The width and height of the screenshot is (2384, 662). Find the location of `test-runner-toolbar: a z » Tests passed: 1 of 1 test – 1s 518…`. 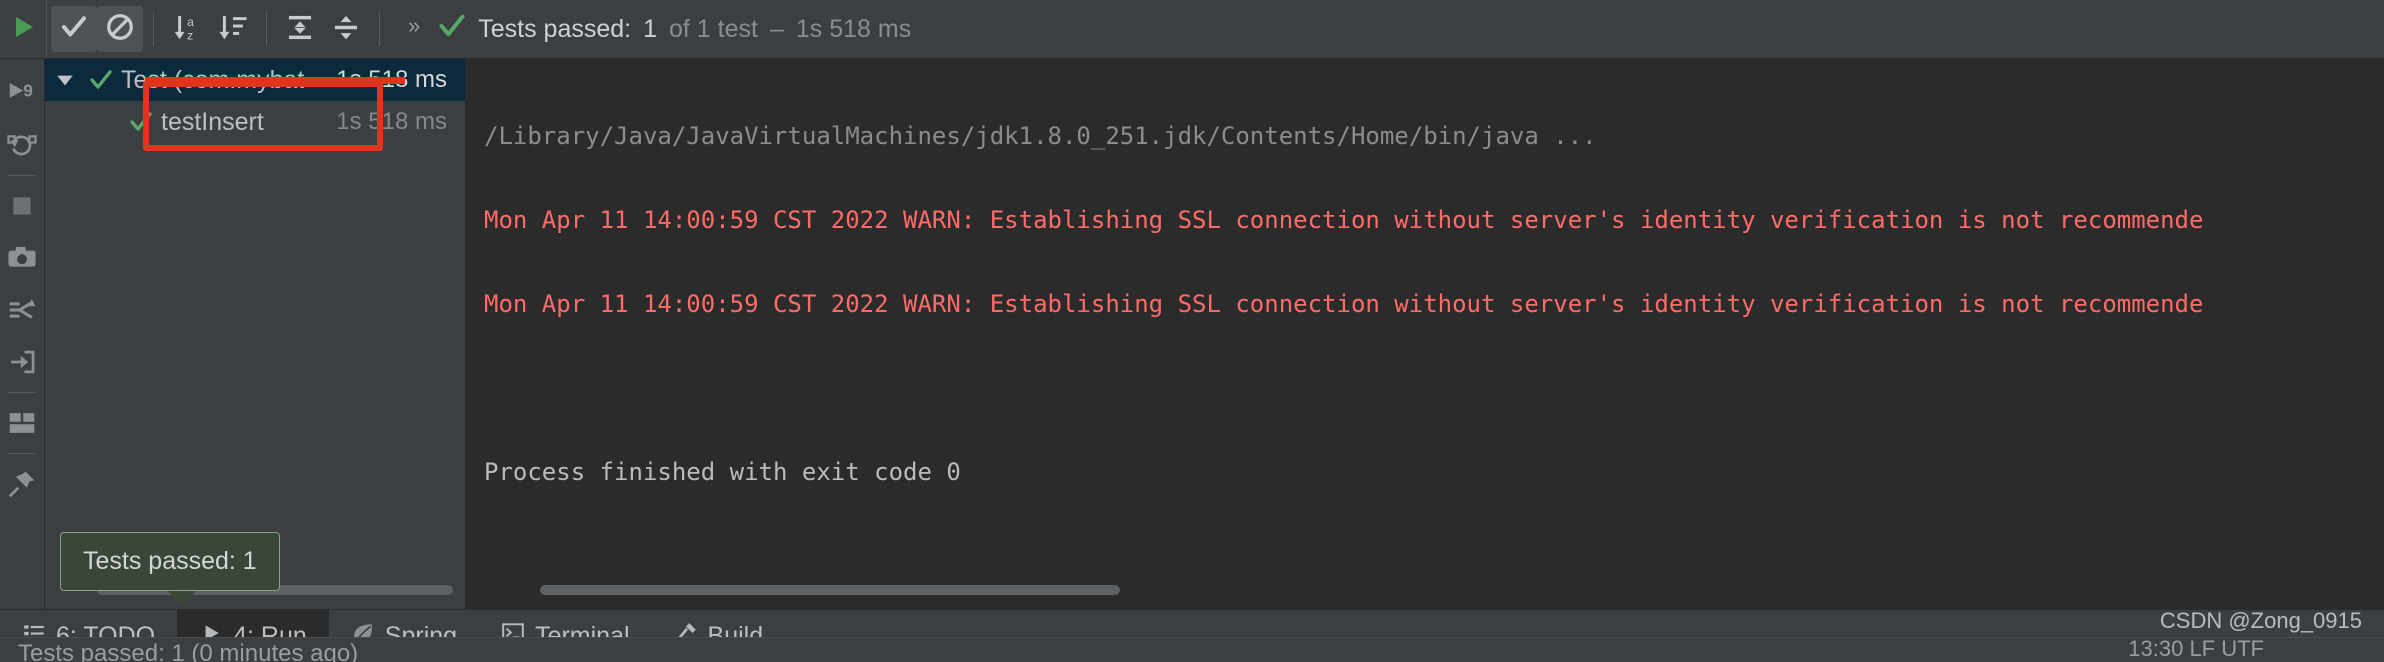

test-runner-toolbar: a z » Tests passed: 1 of 1 test – 1s 518… is located at coordinates (1192, 29).